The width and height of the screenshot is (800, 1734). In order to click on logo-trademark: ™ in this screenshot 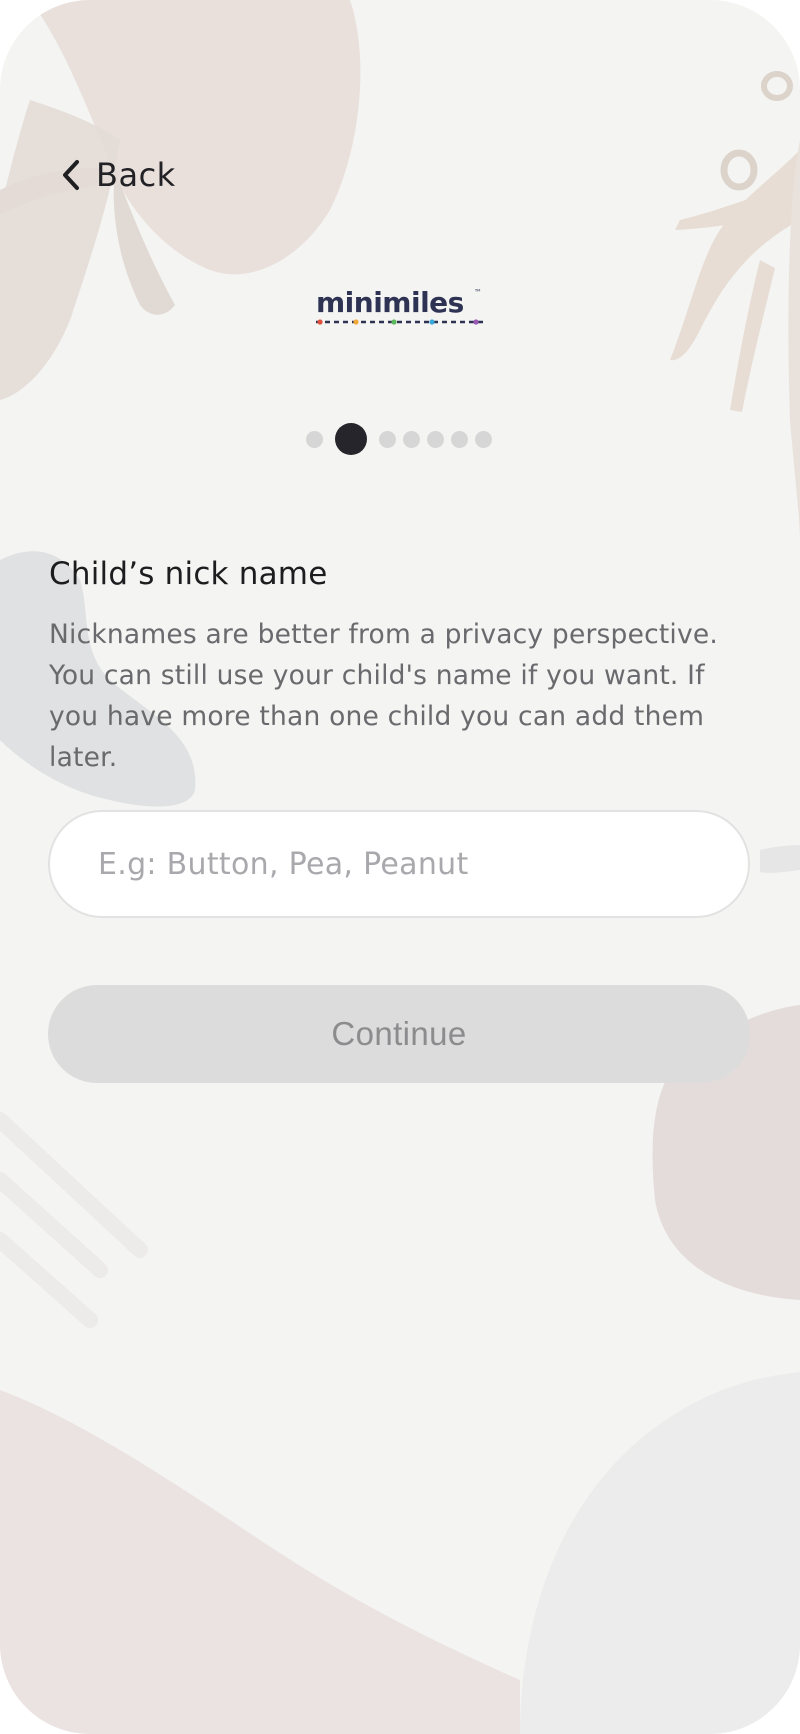, I will do `click(478, 292)`.